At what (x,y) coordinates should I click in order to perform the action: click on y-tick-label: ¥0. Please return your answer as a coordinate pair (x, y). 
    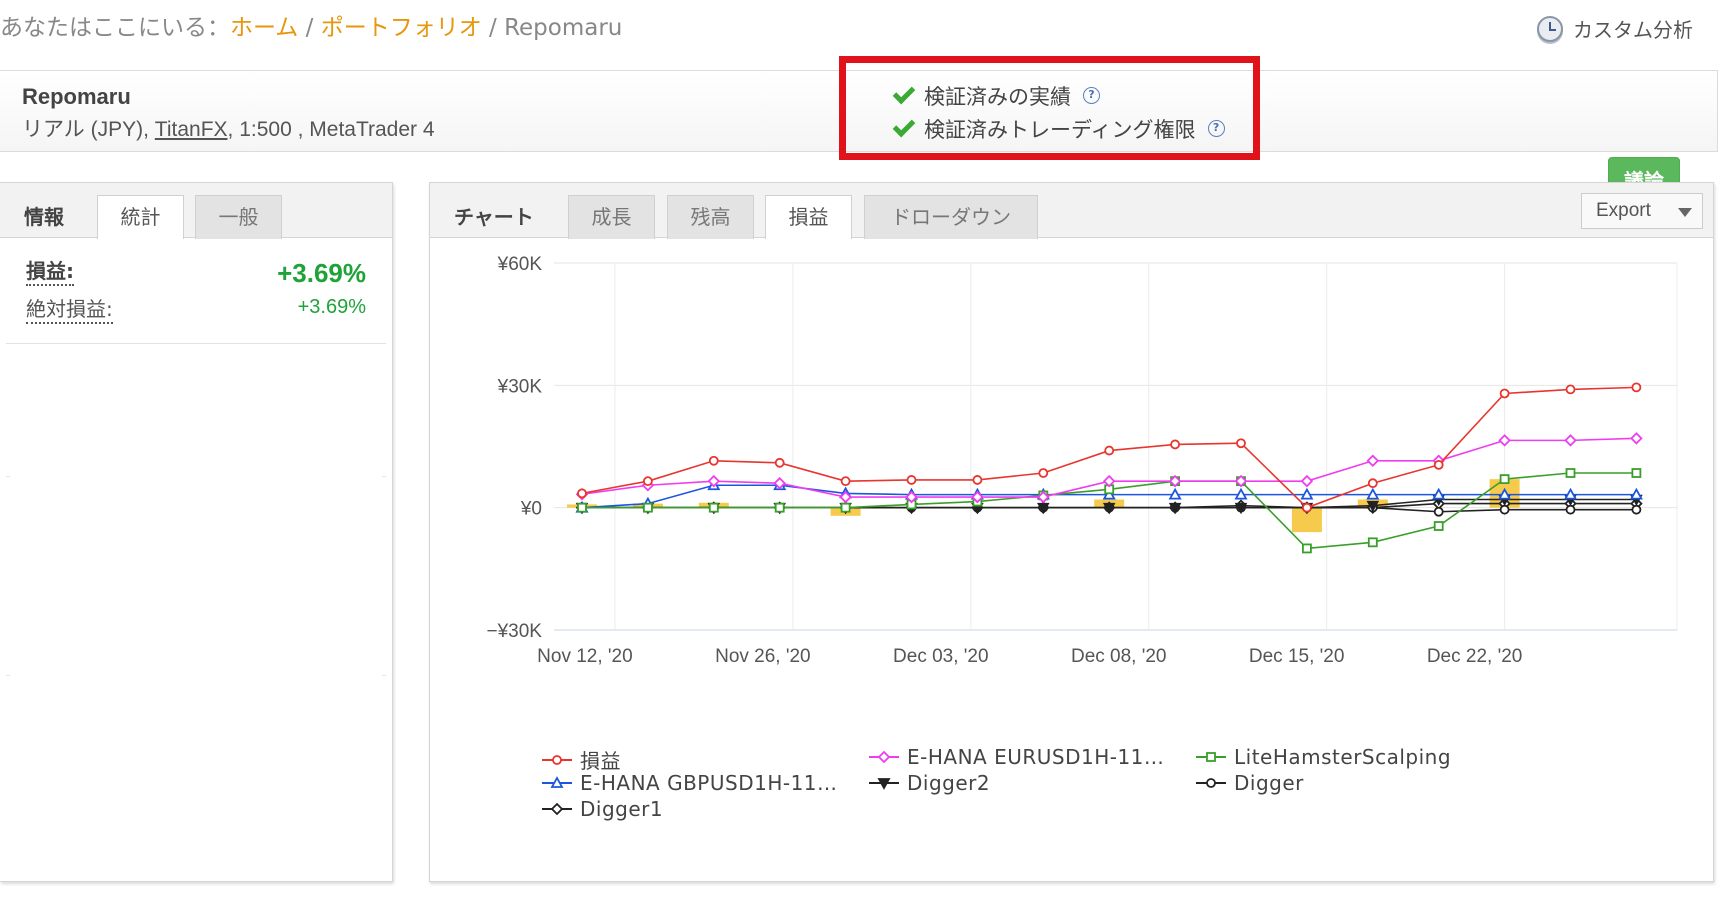
    Looking at the image, I should click on (531, 509).